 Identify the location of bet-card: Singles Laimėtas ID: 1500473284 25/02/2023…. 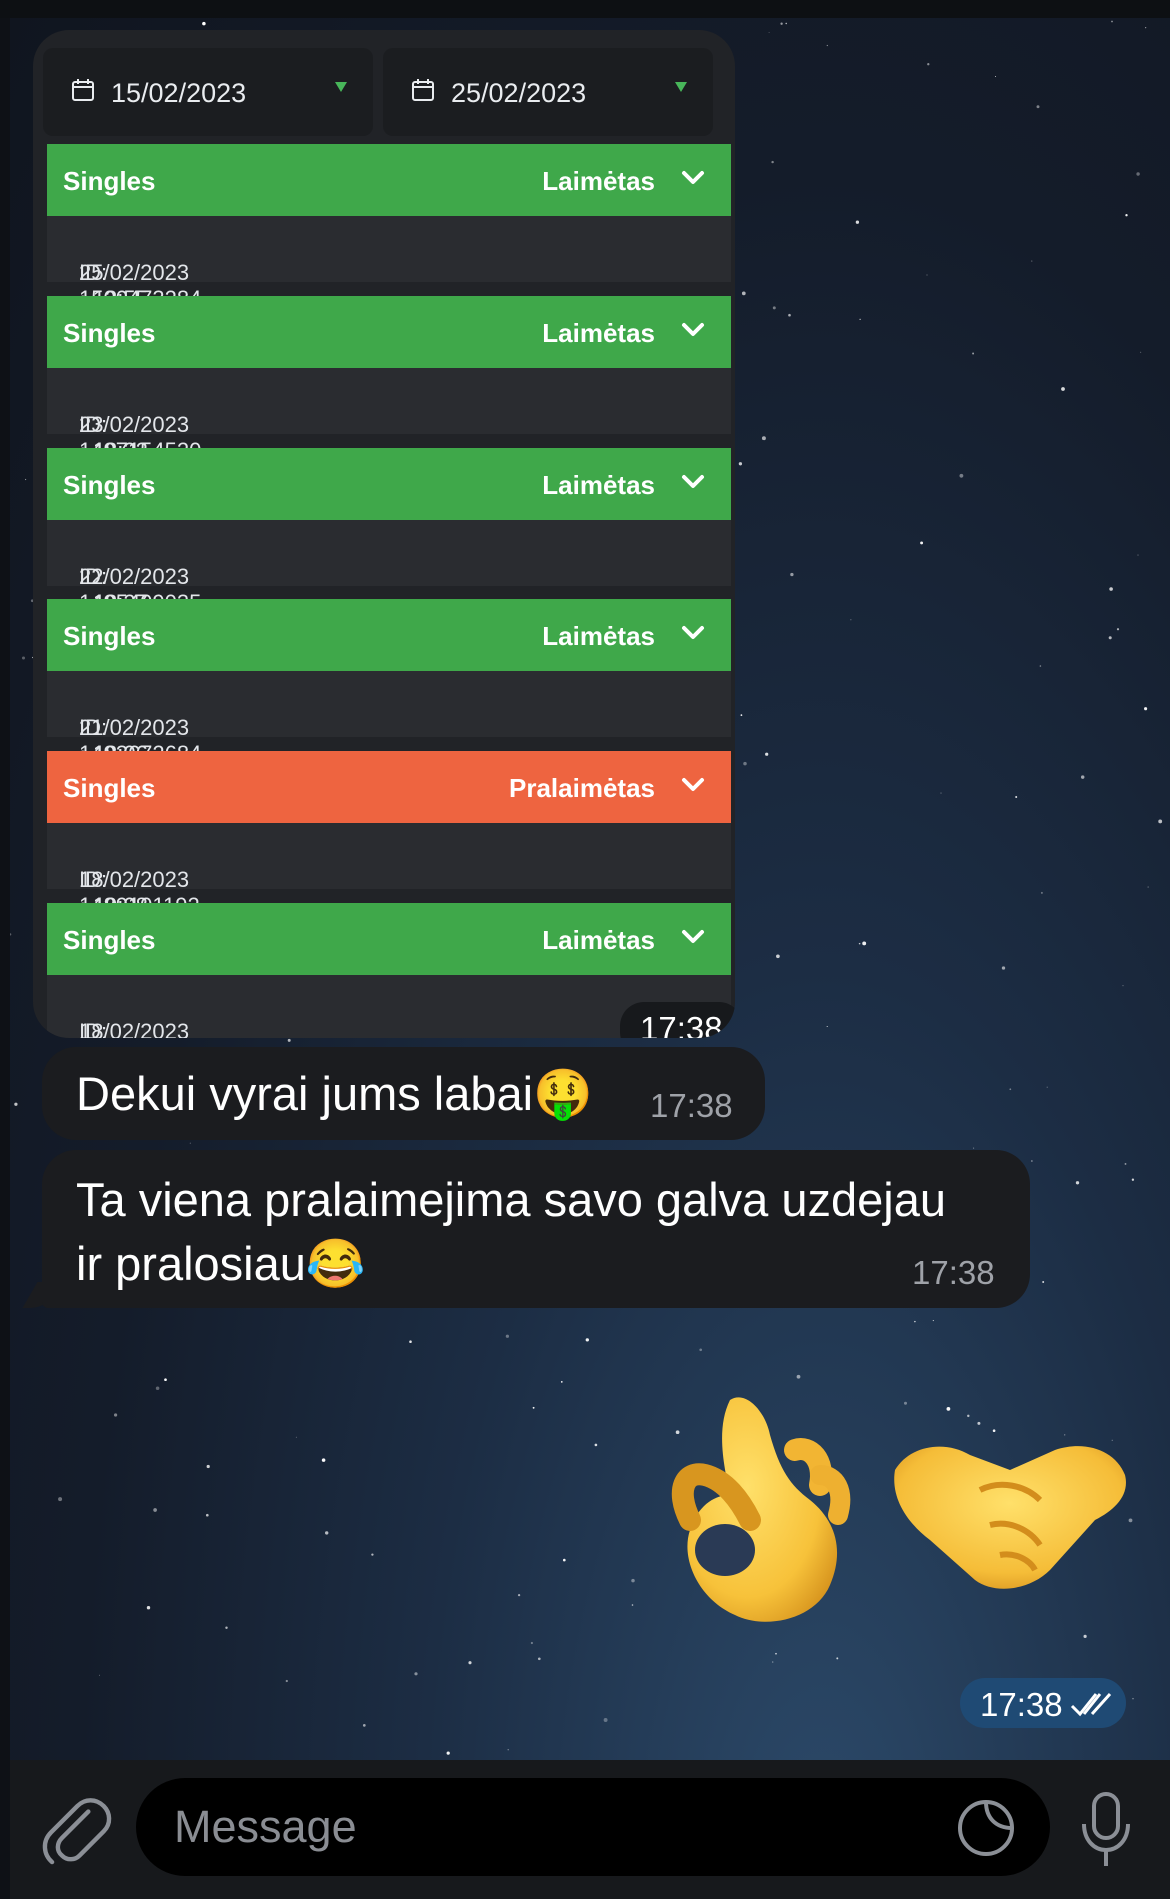
(389, 227).